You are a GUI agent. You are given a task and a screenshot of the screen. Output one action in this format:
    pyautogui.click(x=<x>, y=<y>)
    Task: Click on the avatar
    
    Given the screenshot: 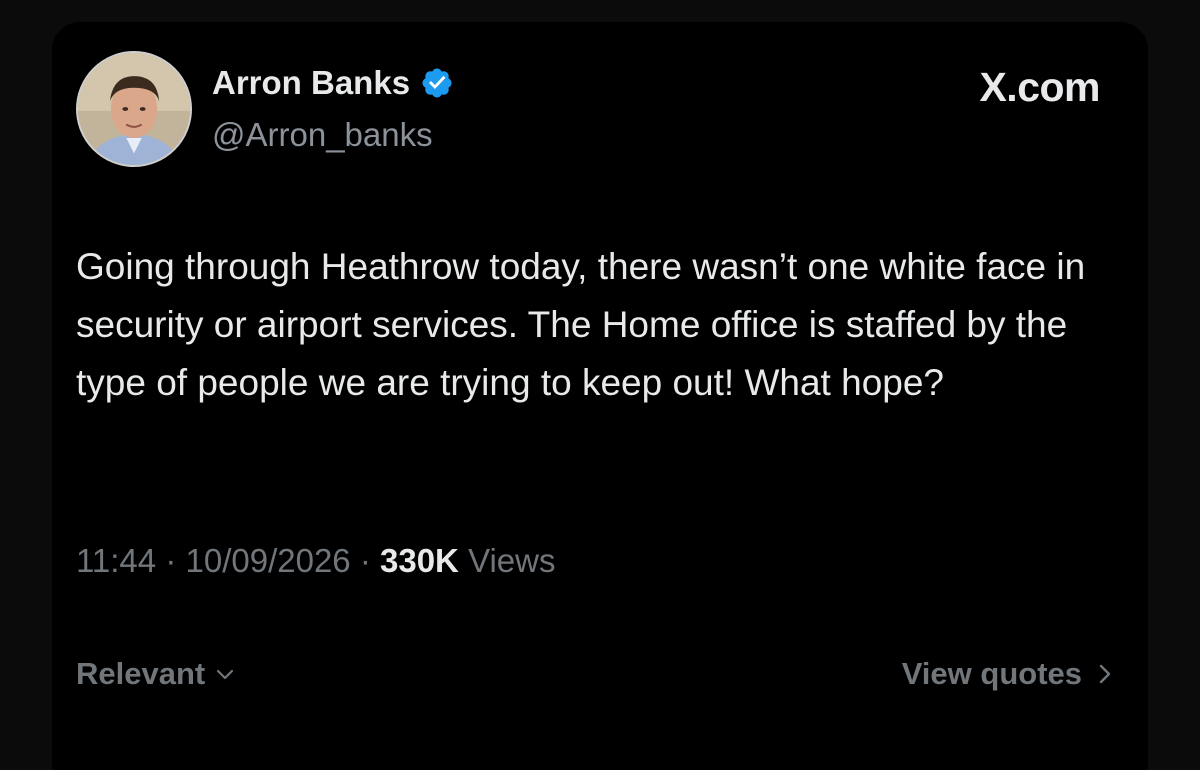 What is the action you would take?
    pyautogui.click(x=134, y=109)
    